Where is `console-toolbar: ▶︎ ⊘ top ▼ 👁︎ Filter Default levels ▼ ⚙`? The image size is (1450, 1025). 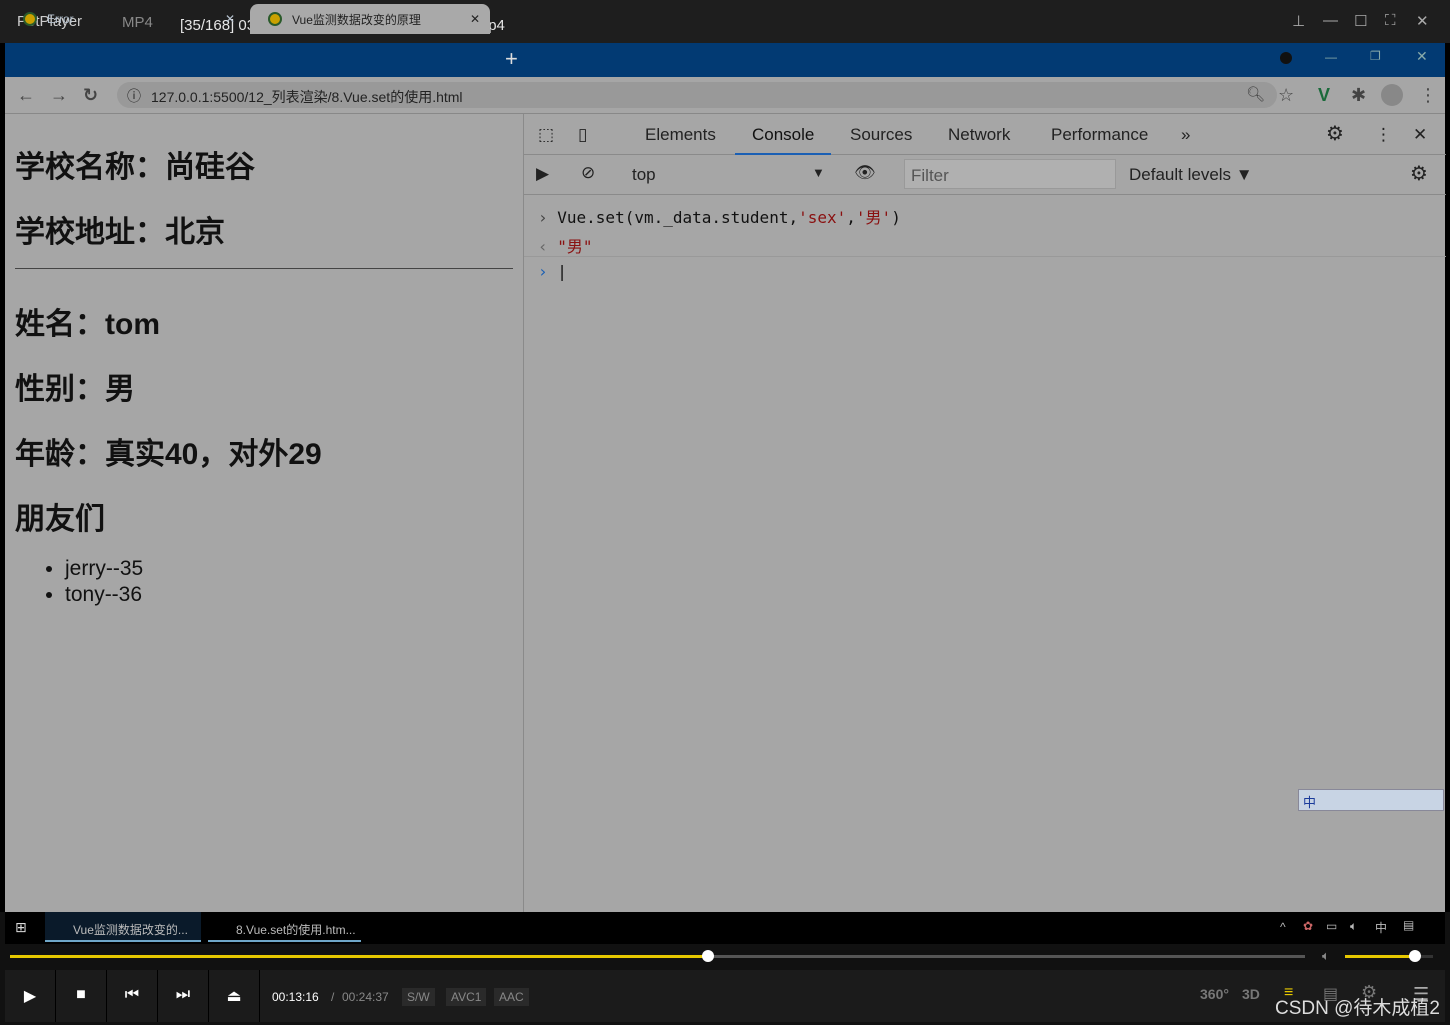
console-toolbar: ▶︎ ⊘ top ▼ 👁︎ Filter Default levels ▼ ⚙ is located at coordinates (985, 175).